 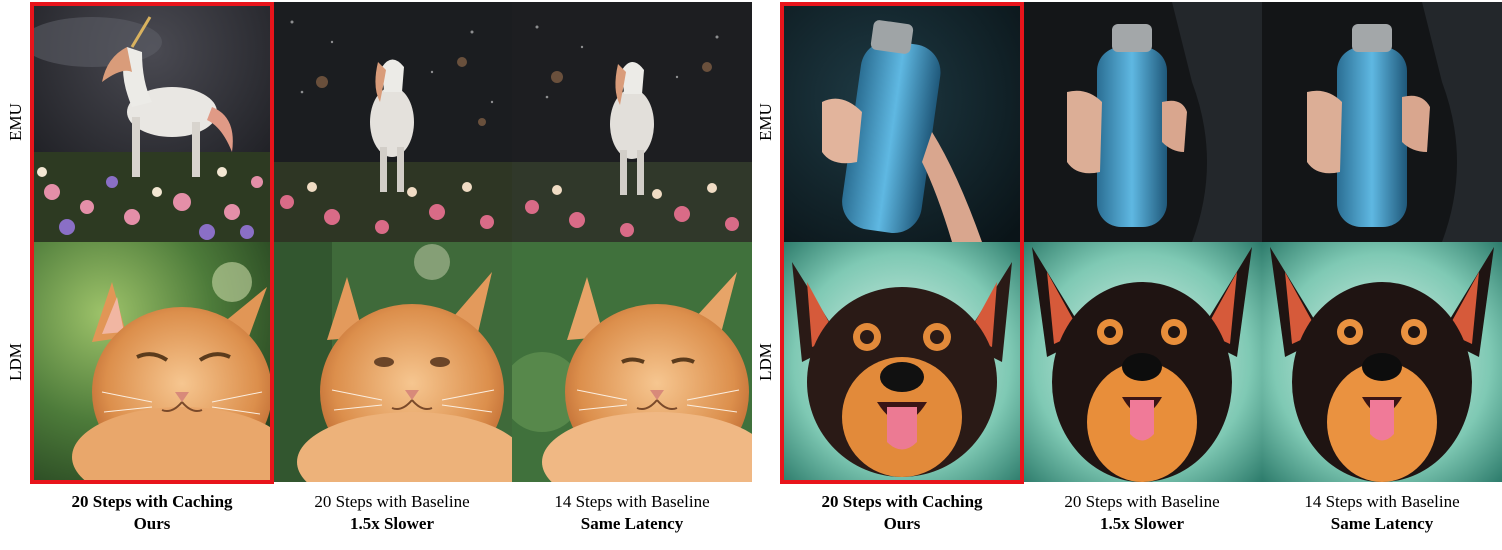 What do you see at coordinates (632, 513) in the screenshot?
I see `caption-left-col3: 14 Steps with Baseline Same Latency` at bounding box center [632, 513].